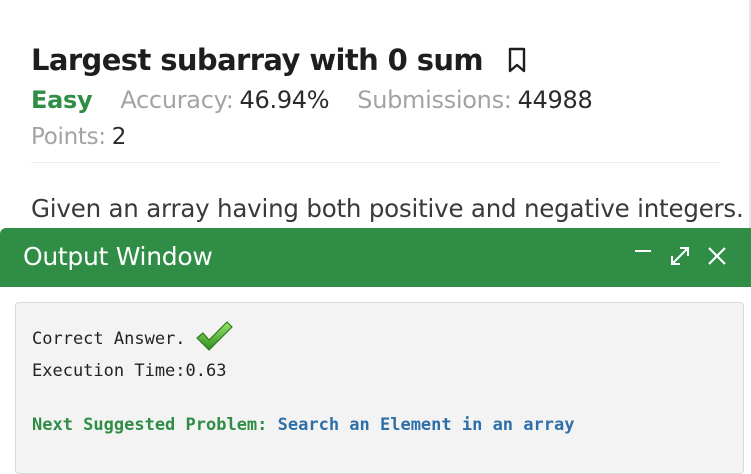 This screenshot has width=751, height=474. What do you see at coordinates (129, 371) in the screenshot?
I see `execution-time: Execution Time:0.63` at bounding box center [129, 371].